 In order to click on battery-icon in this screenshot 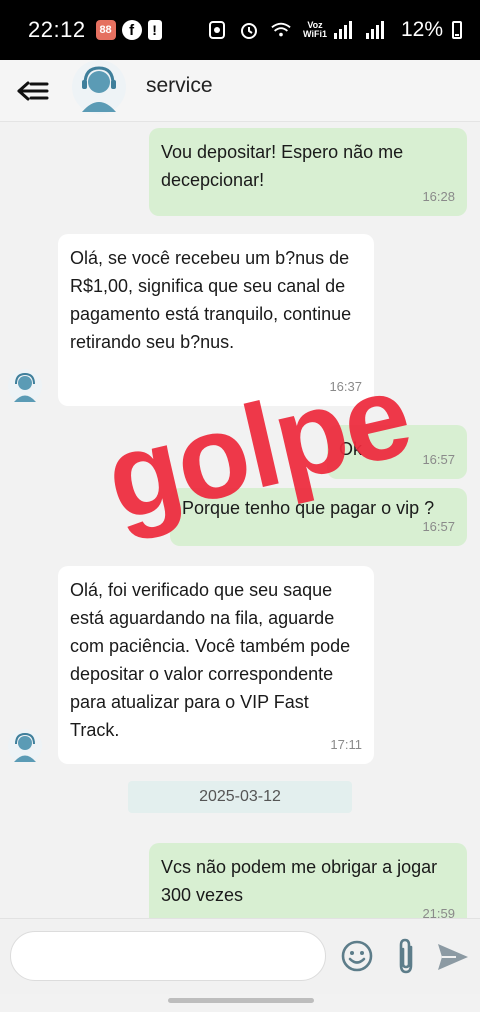, I will do `click(457, 30)`.